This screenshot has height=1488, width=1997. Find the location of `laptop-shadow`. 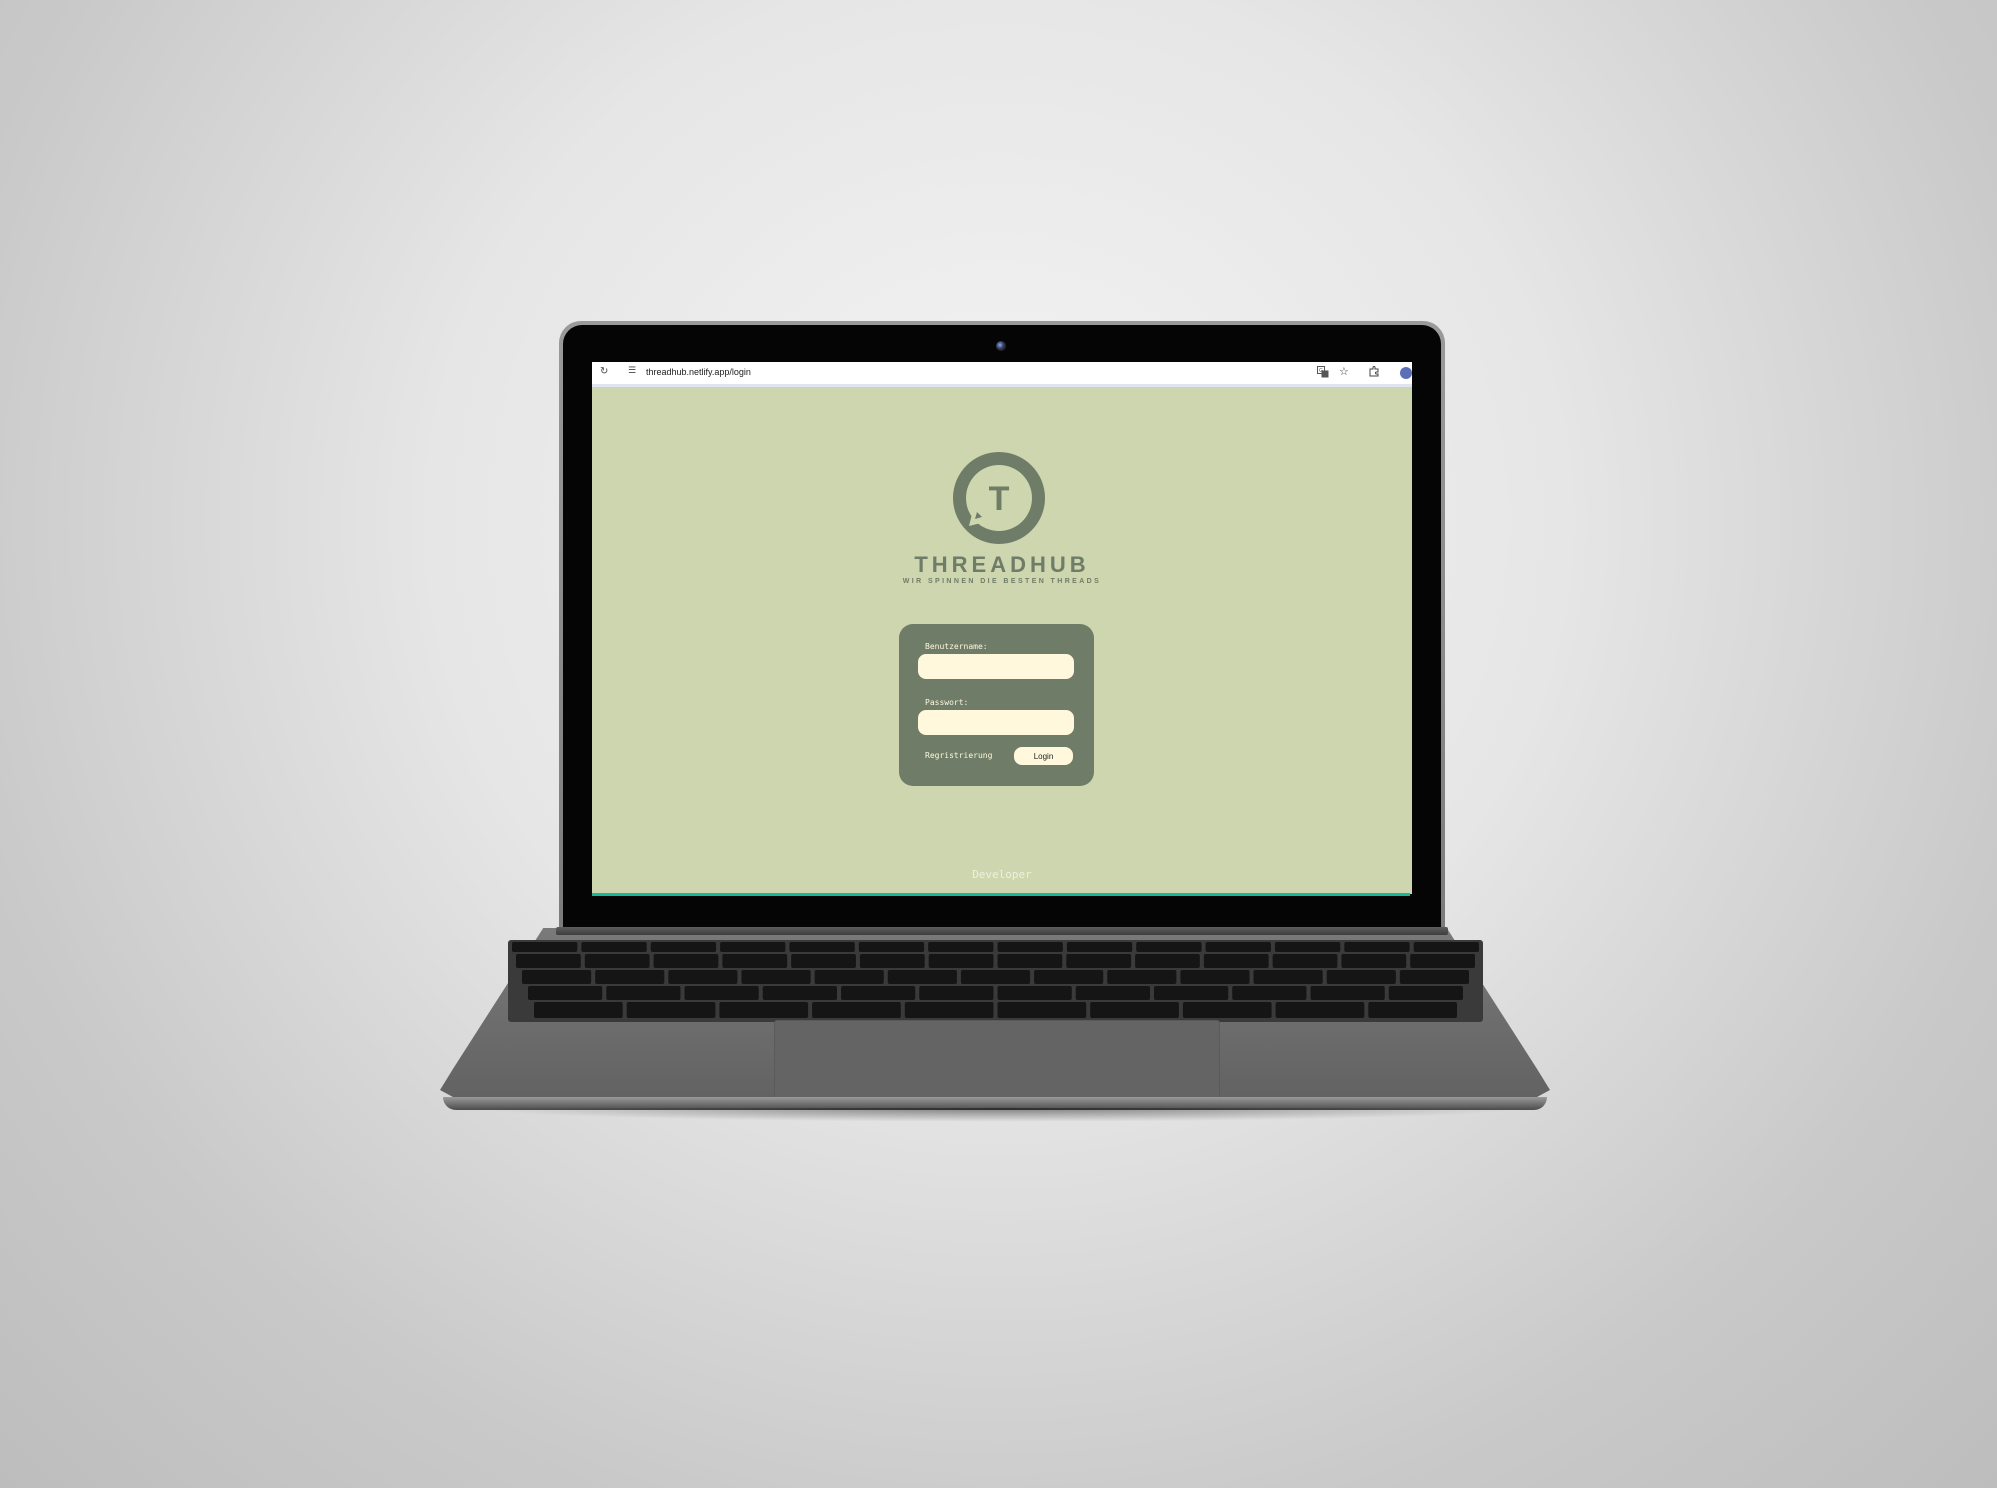

laptop-shadow is located at coordinates (1000, 1115).